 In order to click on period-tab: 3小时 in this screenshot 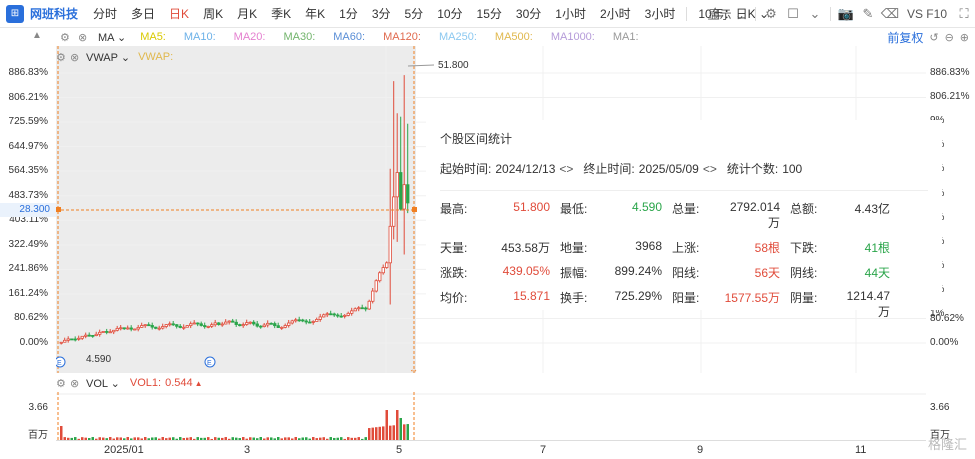, I will do `click(660, 13)`.